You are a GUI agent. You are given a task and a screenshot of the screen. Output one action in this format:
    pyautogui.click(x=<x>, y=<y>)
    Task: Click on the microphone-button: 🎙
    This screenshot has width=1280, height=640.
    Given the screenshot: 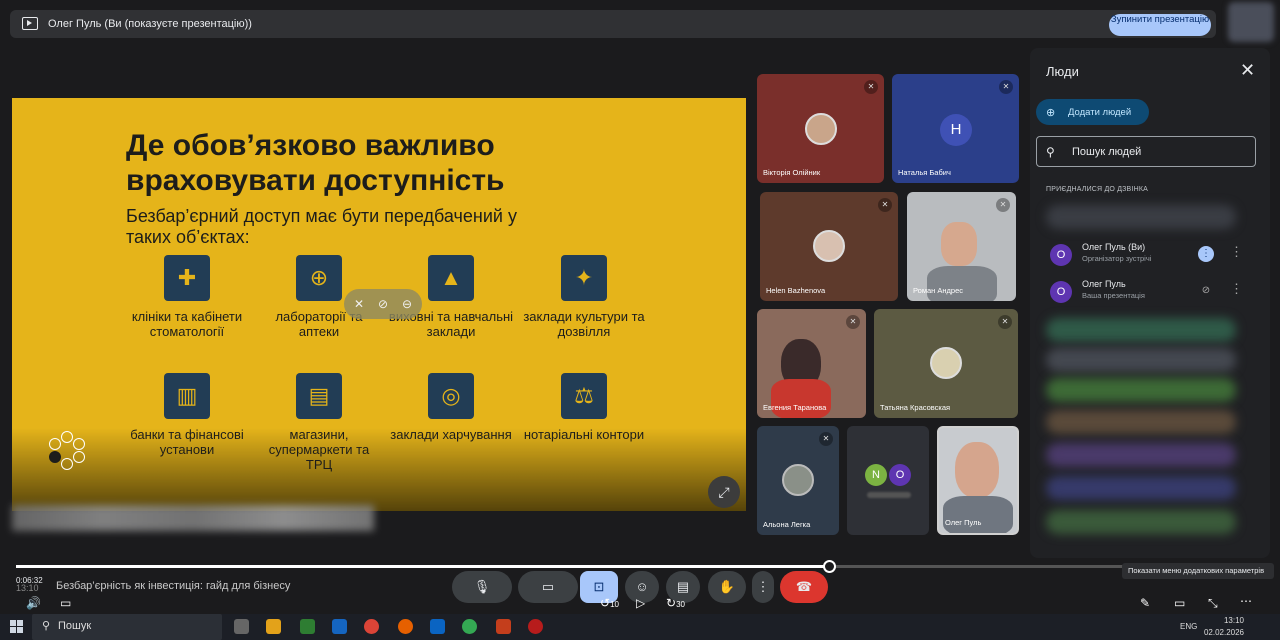 What is the action you would take?
    pyautogui.click(x=482, y=587)
    